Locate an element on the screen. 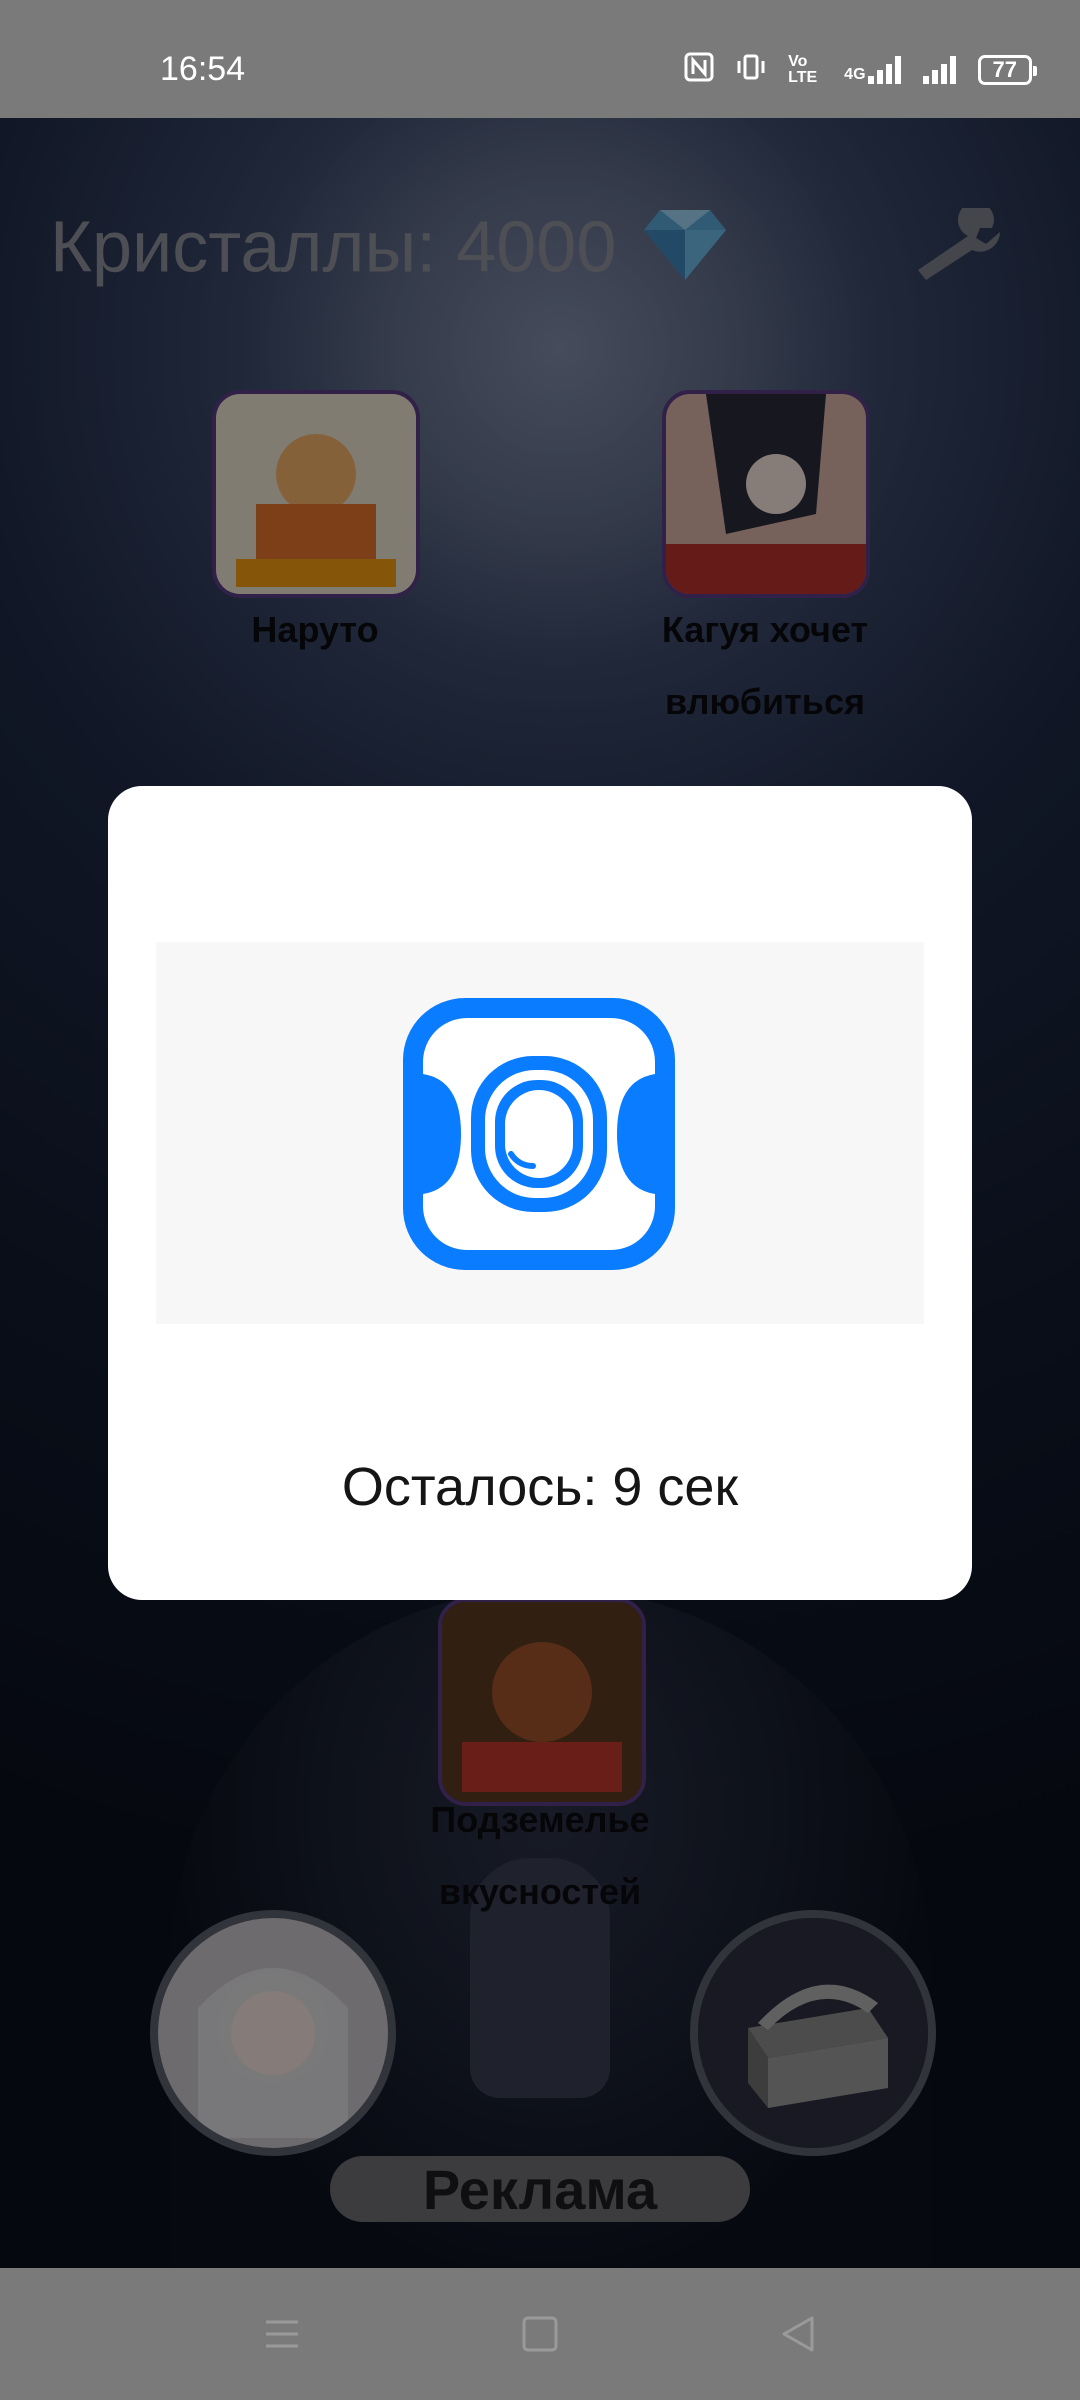 The image size is (1080, 2400). vibrate-icon is located at coordinates (751, 70).